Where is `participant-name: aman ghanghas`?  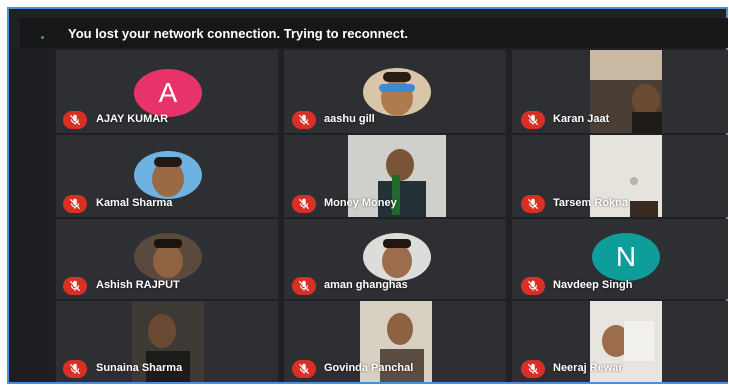
participant-name: aman ghanghas is located at coordinates (366, 285).